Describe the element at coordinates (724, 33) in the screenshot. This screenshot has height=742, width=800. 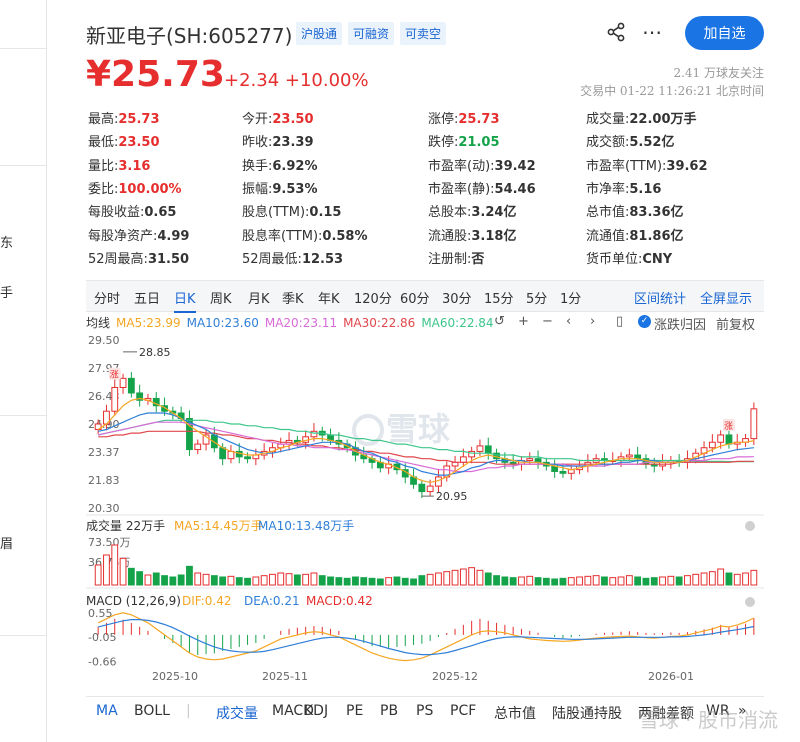
I see `add-watchlist-button: 加自选` at that location.